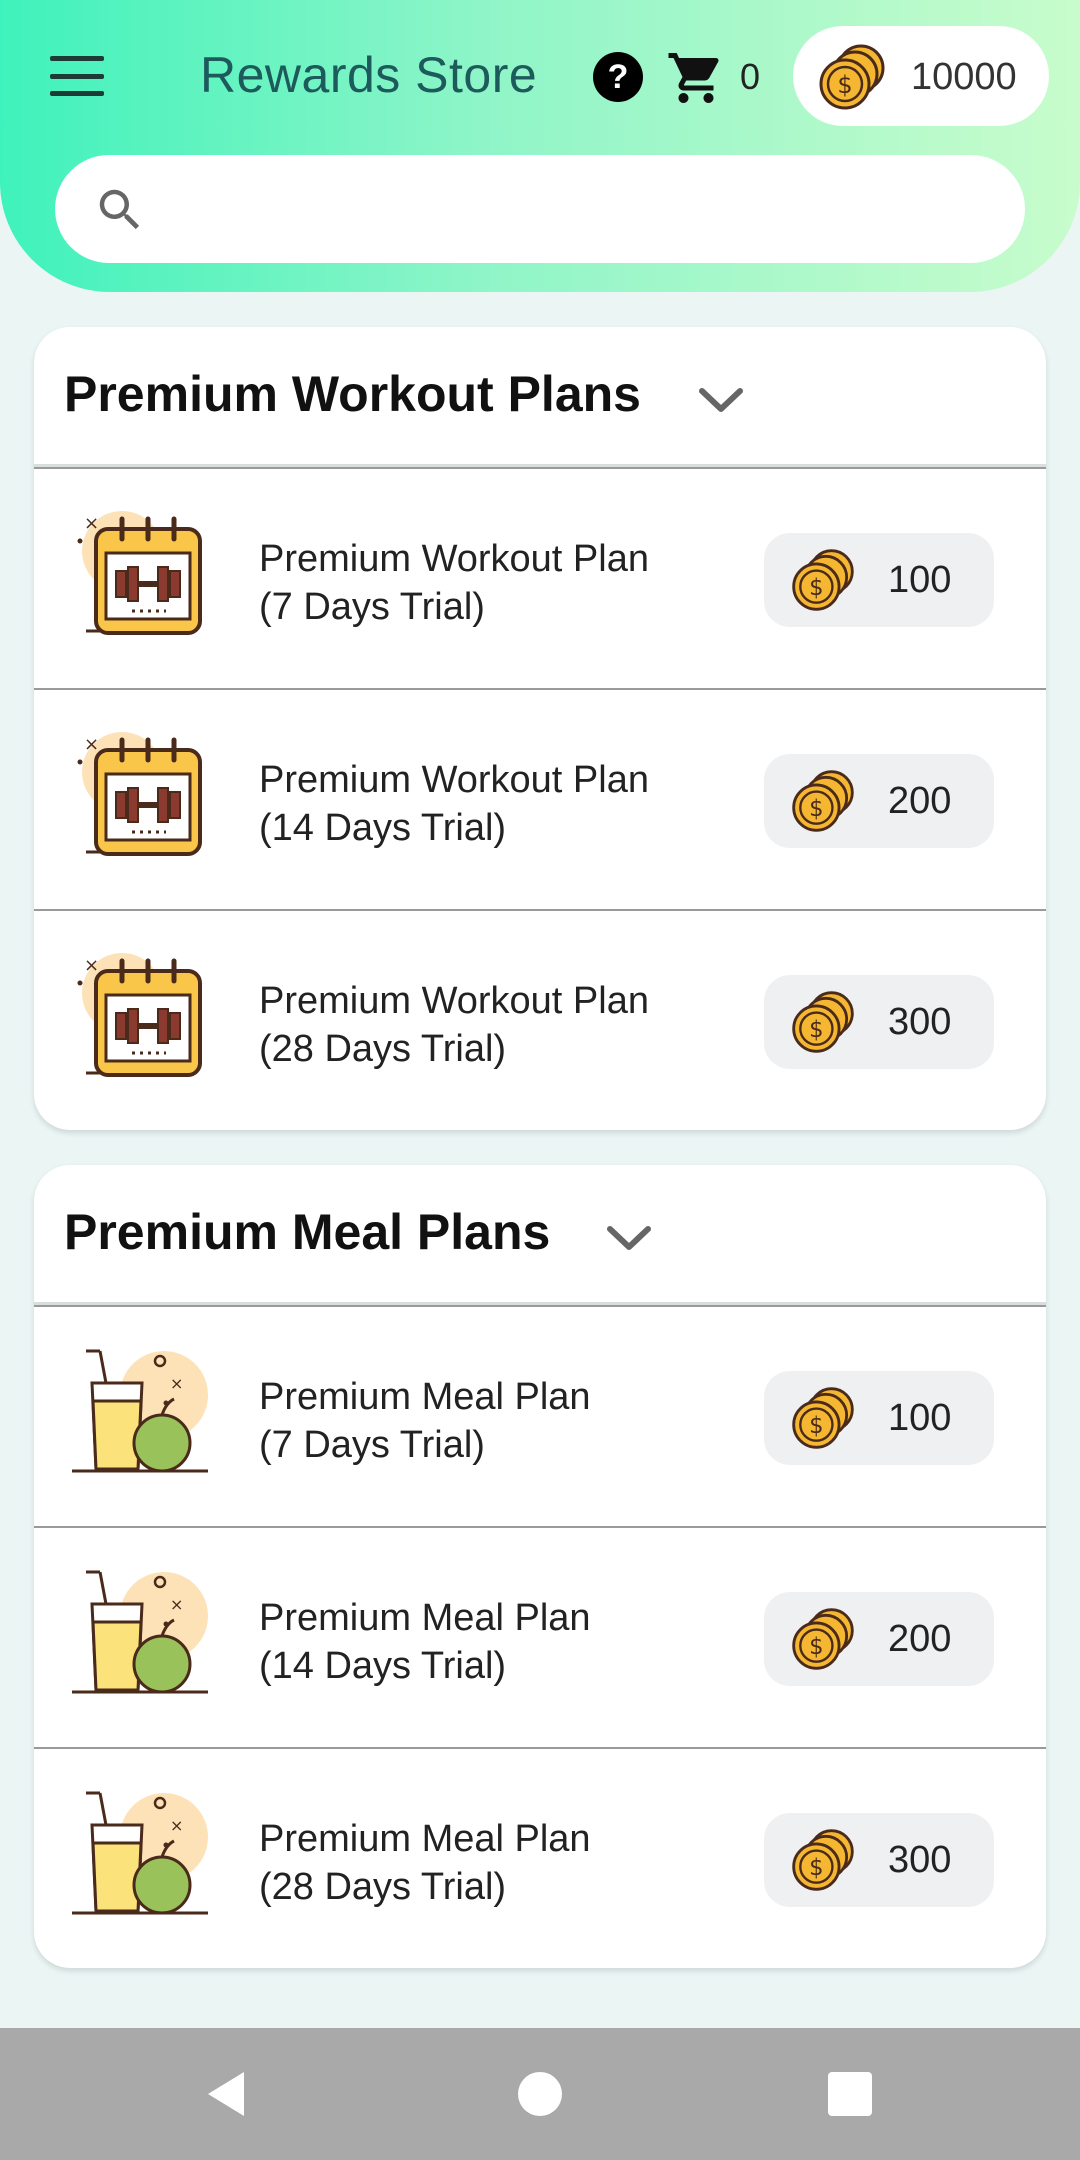 This screenshot has width=1080, height=2160. I want to click on search-input, so click(580, 209).